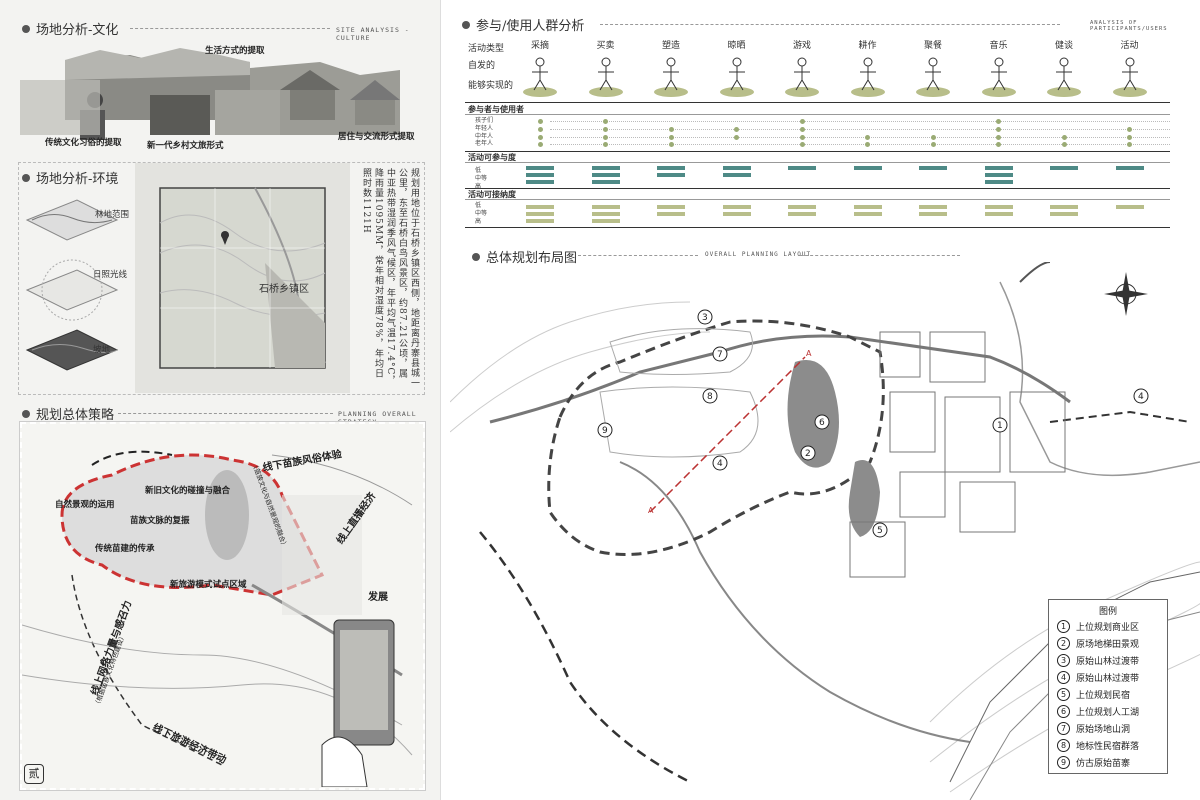 The height and width of the screenshot is (800, 1200). I want to click on activity-header: 晾晒, so click(736, 46).